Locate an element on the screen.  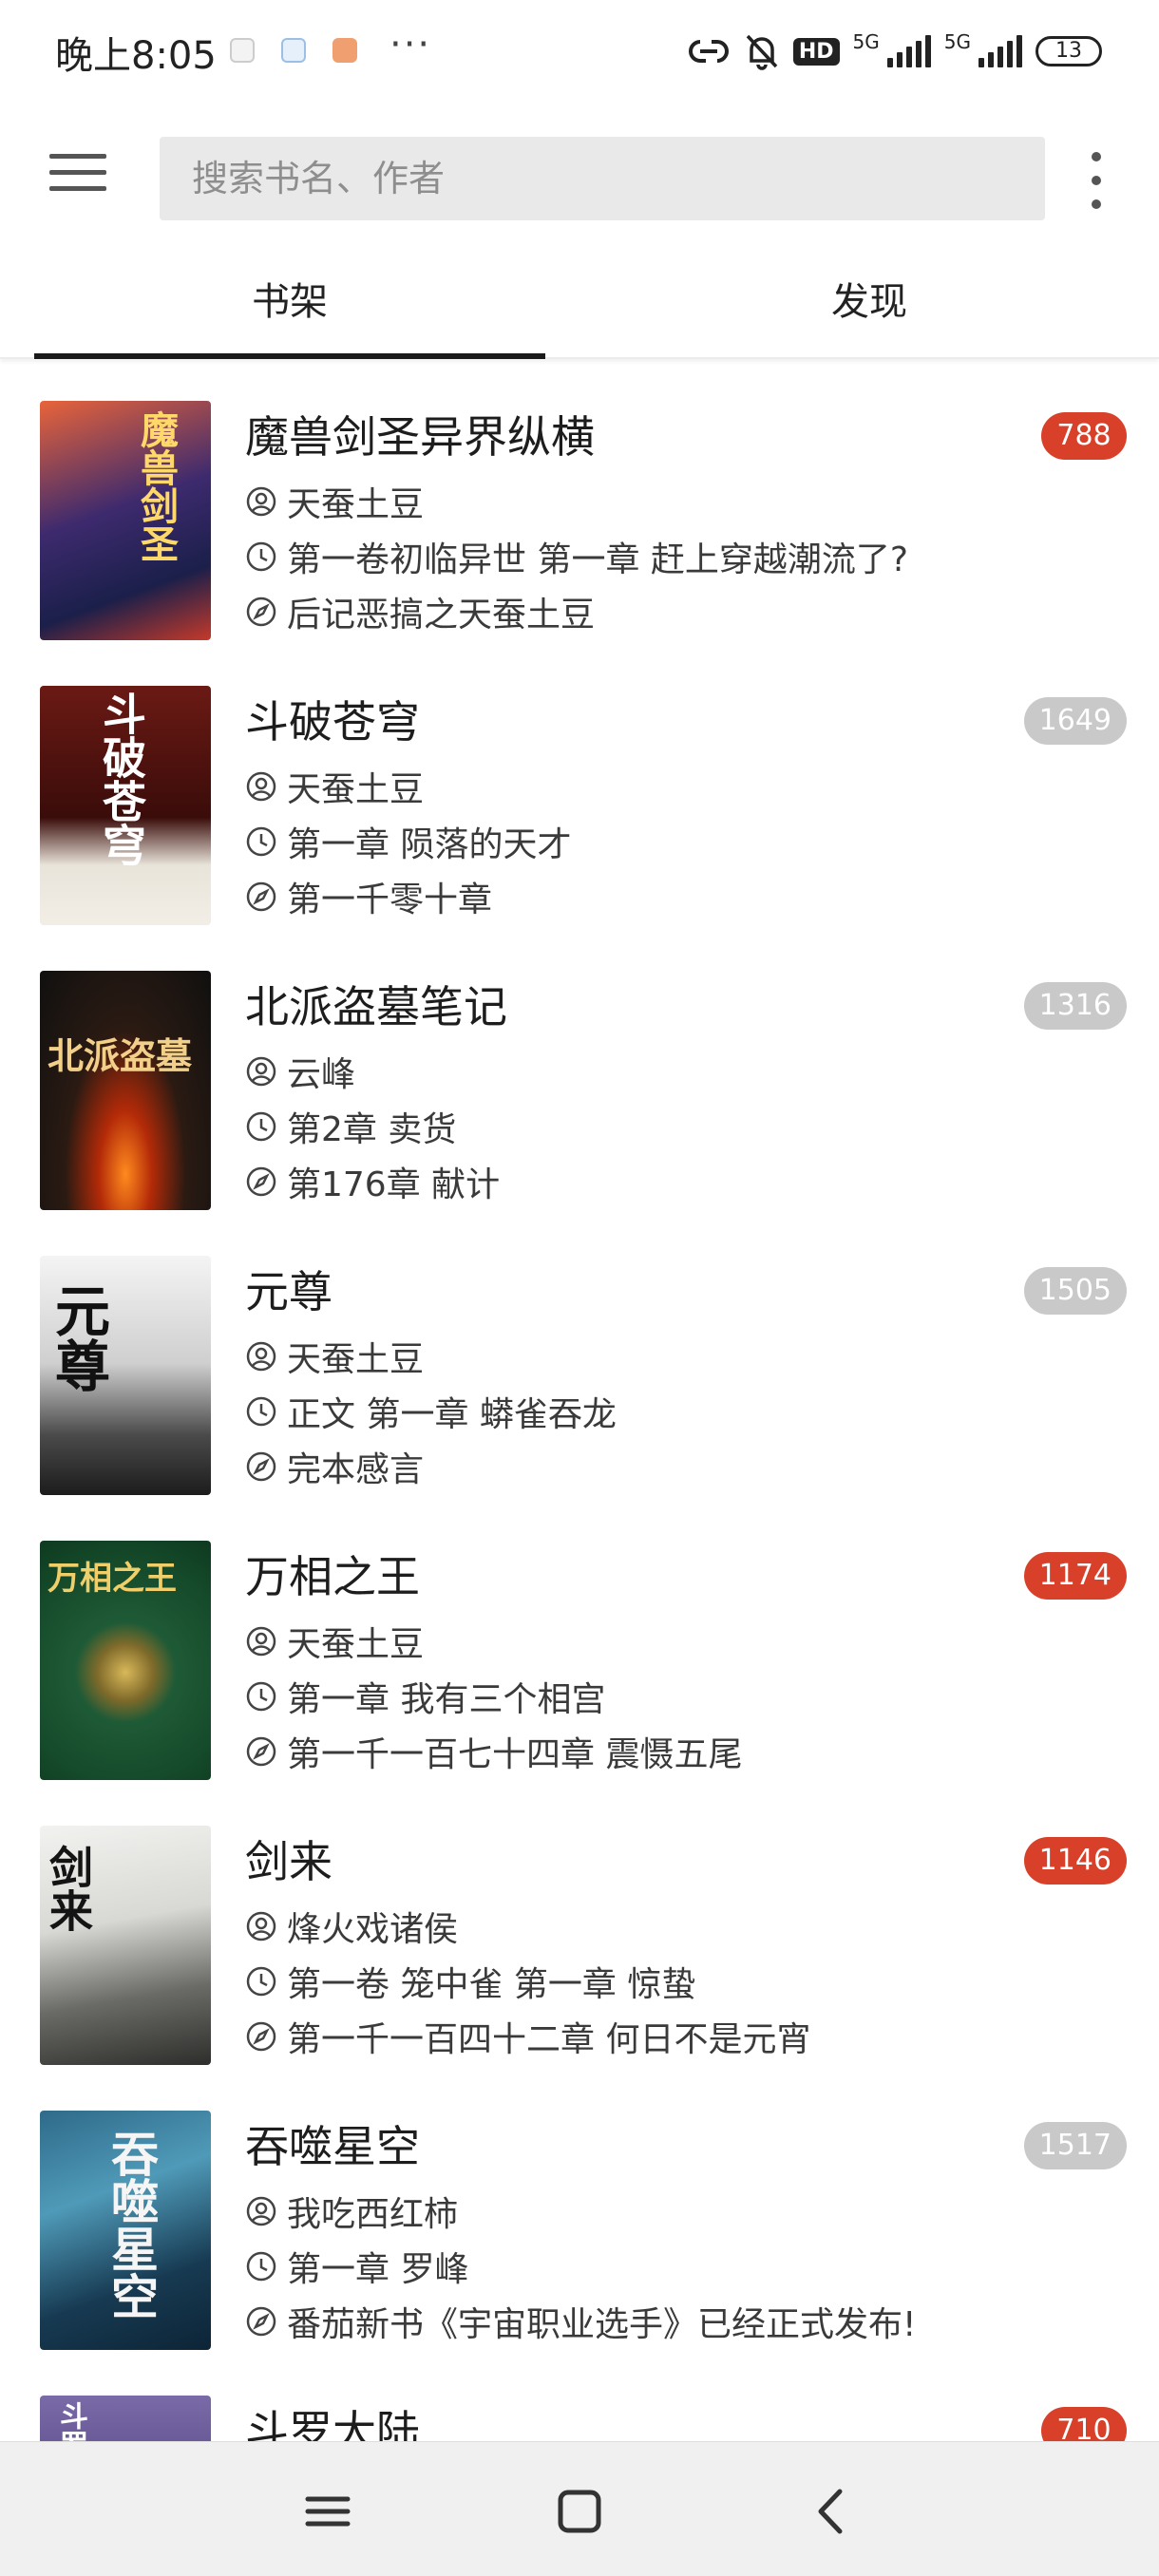
book-latest-chapter: 番茄新书《宇宙职业选手》已经正式发布! is located at coordinates (580, 2321).